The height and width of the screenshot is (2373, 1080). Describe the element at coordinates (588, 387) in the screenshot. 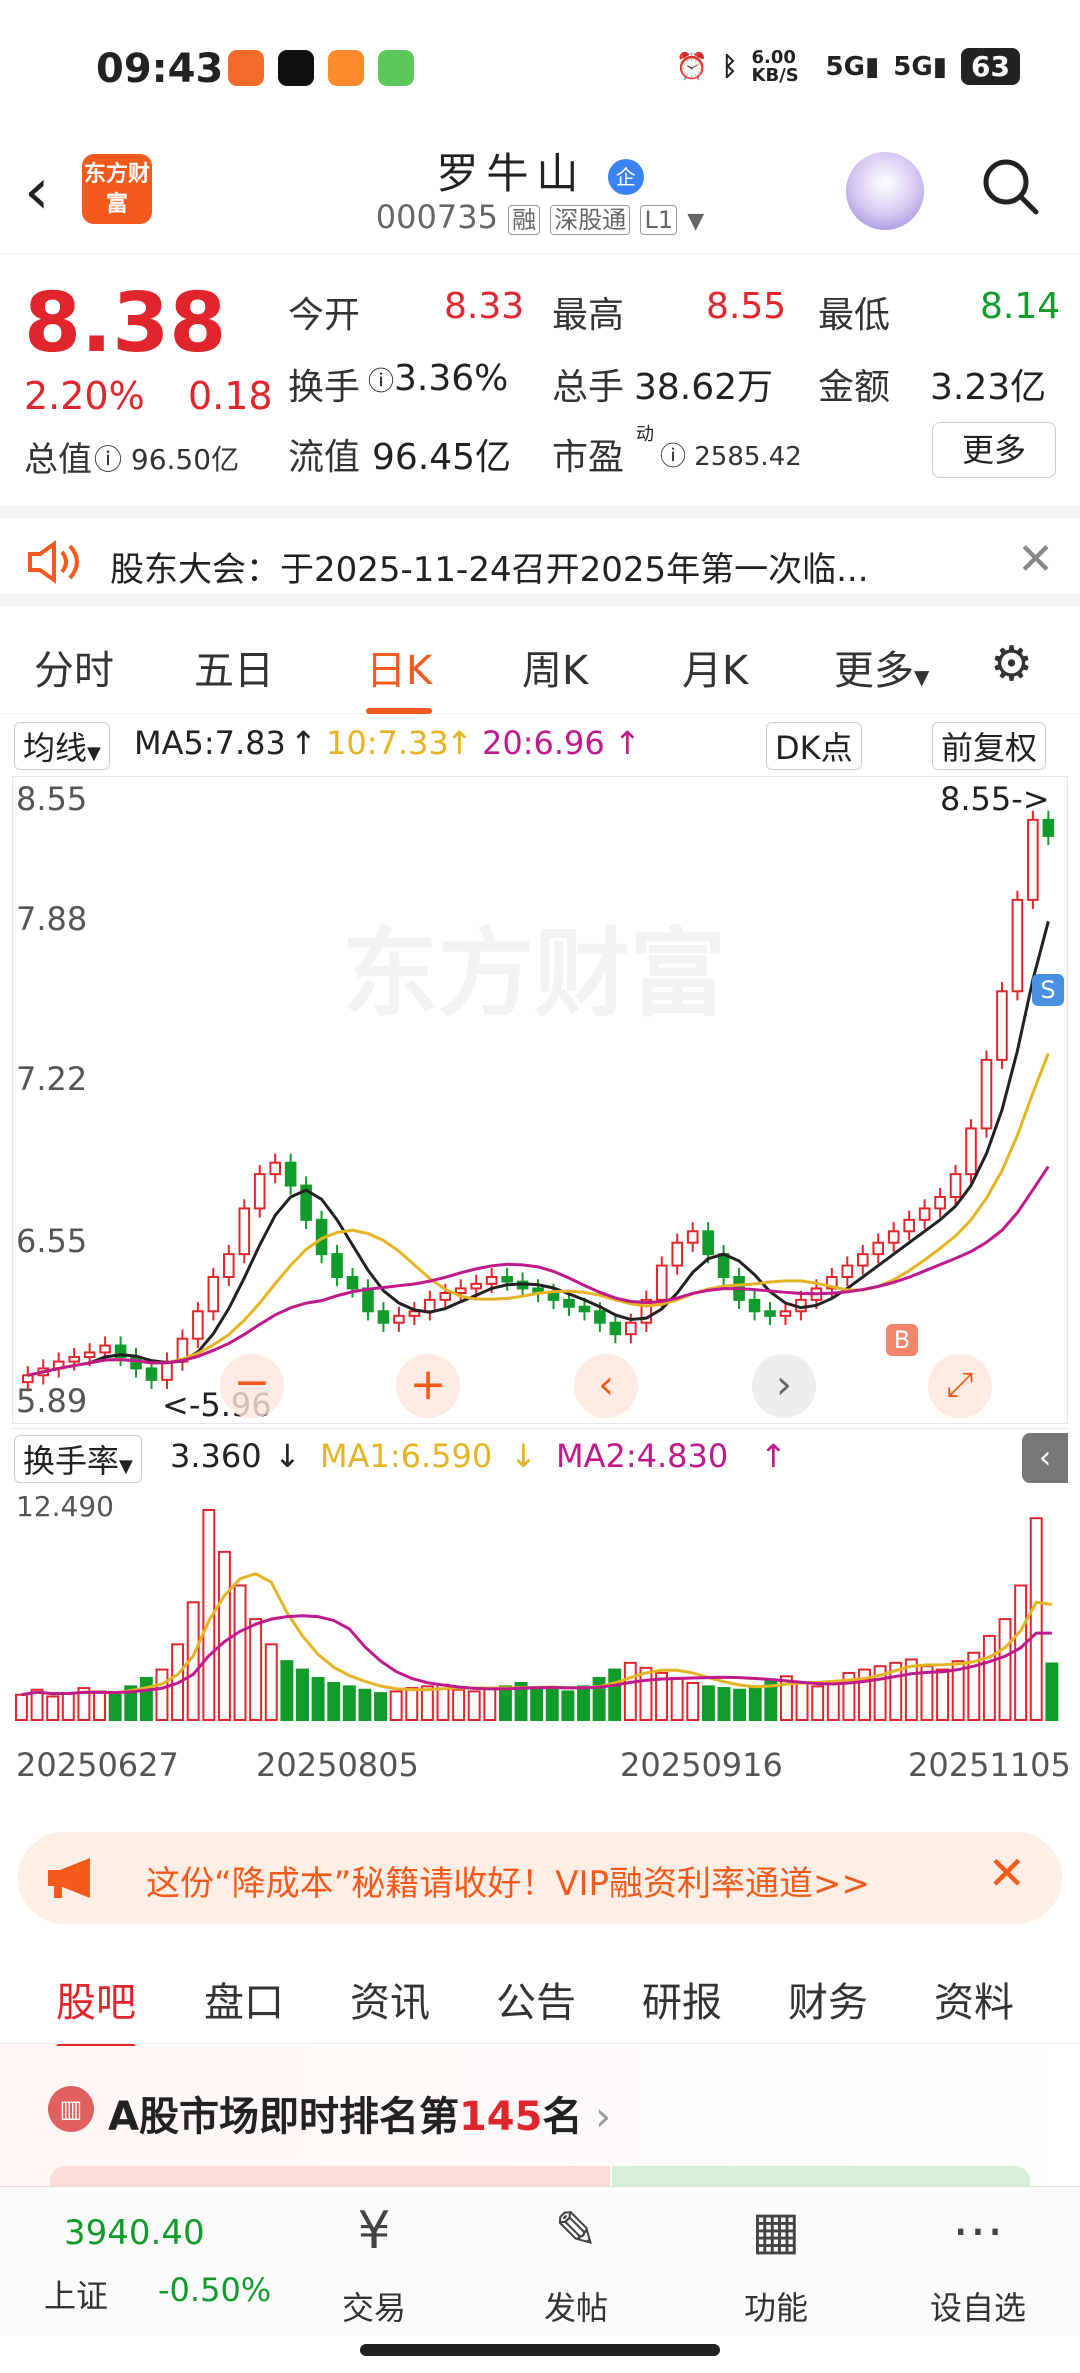

I see `volume-label: 总手` at that location.